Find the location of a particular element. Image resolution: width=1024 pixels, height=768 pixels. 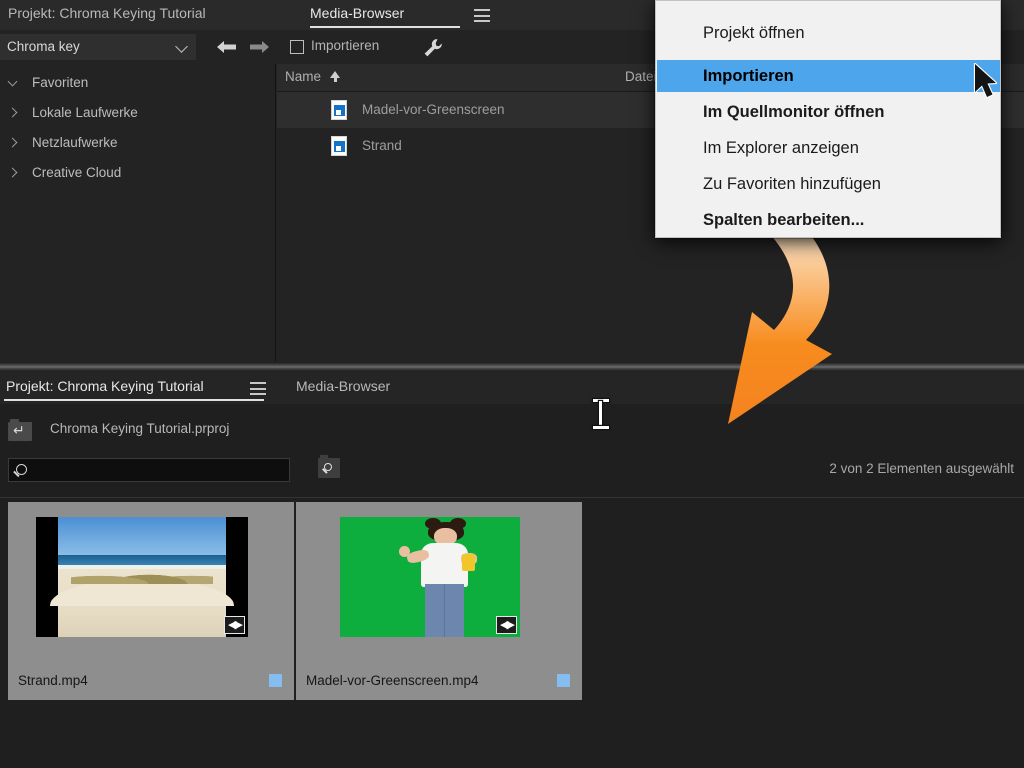

sidebar-item-creative-cloud: Creative Cloud is located at coordinates (138, 173).